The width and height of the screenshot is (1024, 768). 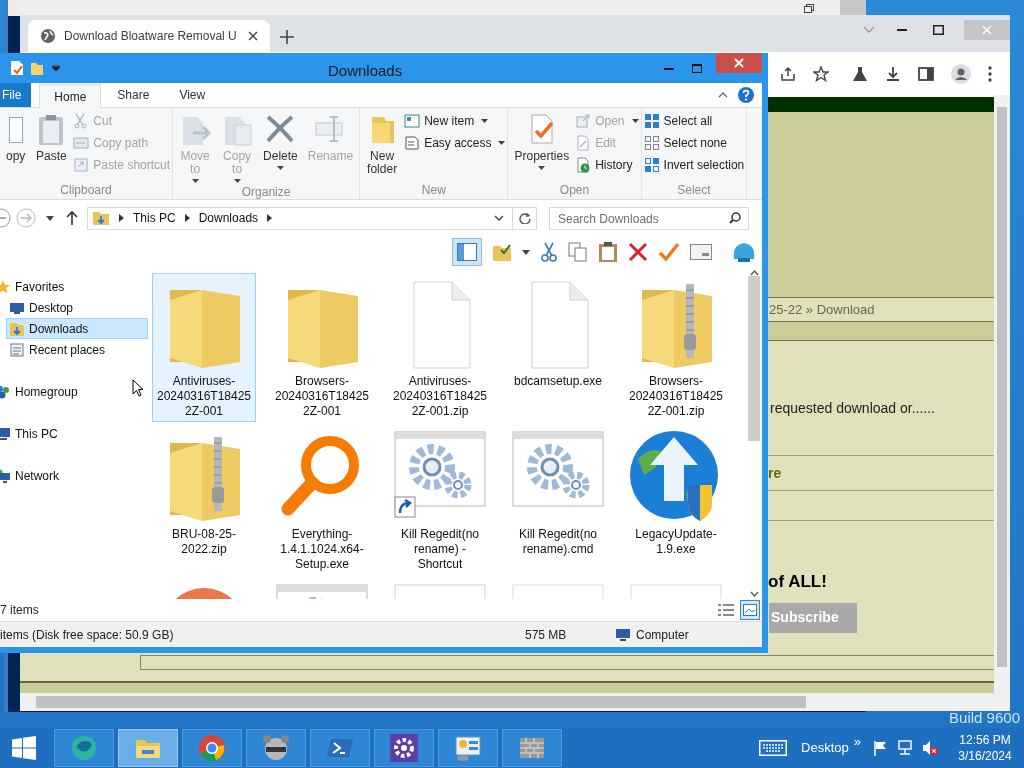 I want to click on file-item: LegacyUpdate-1.9.exe, so click(x=676, y=500).